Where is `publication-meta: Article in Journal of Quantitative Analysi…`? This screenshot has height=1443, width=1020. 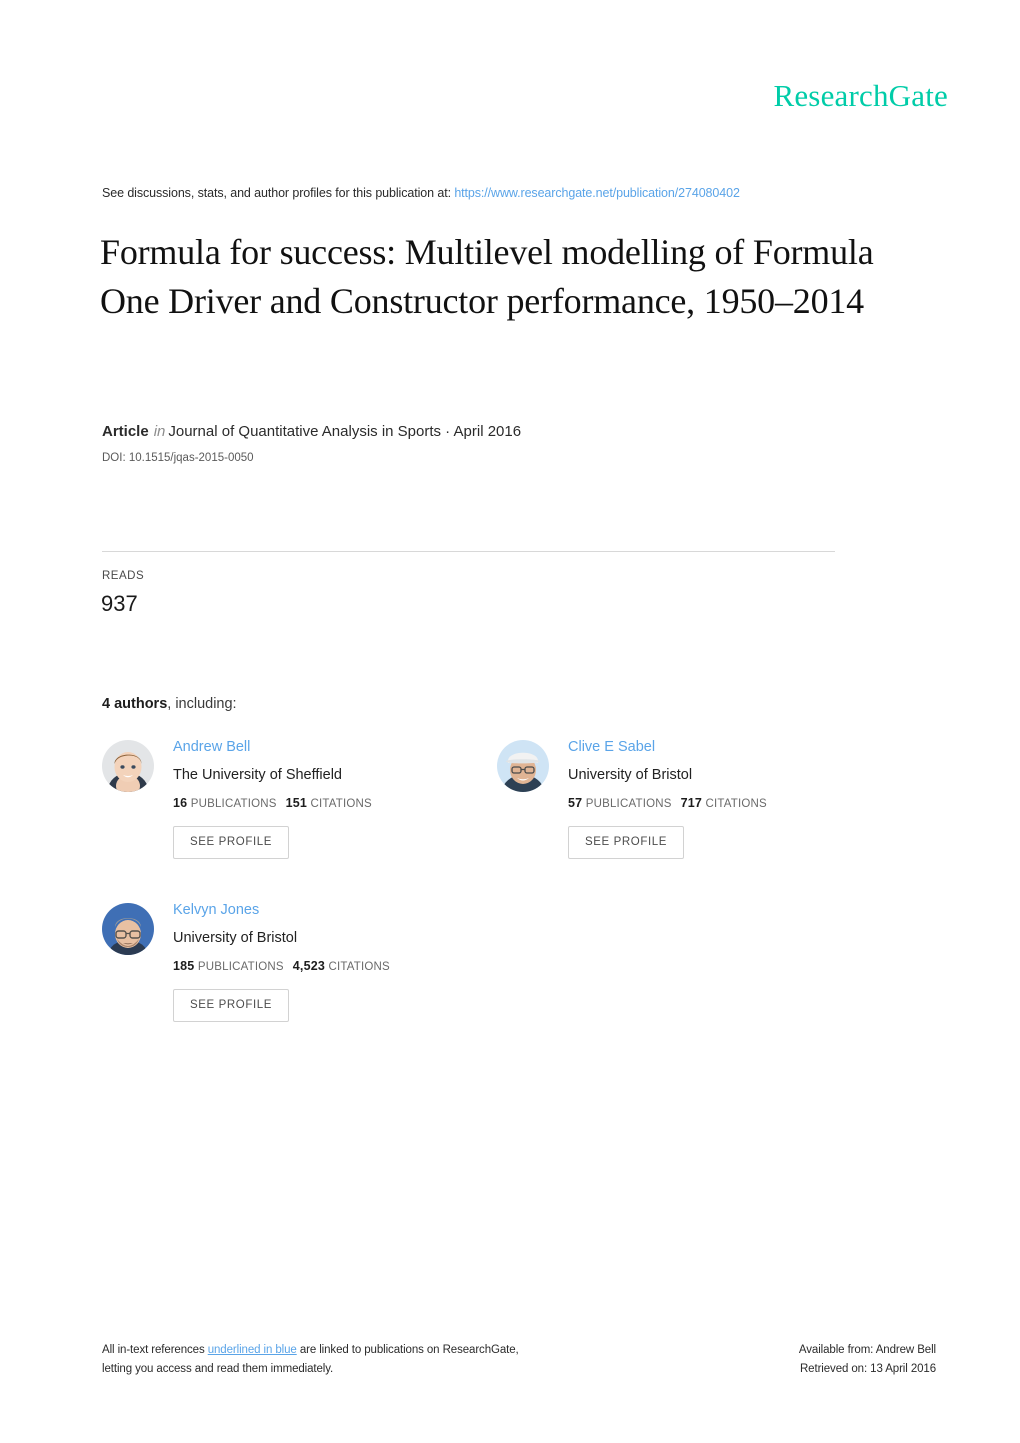
publication-meta: Article in Journal of Quantitative Analysi… is located at coordinates (311, 431).